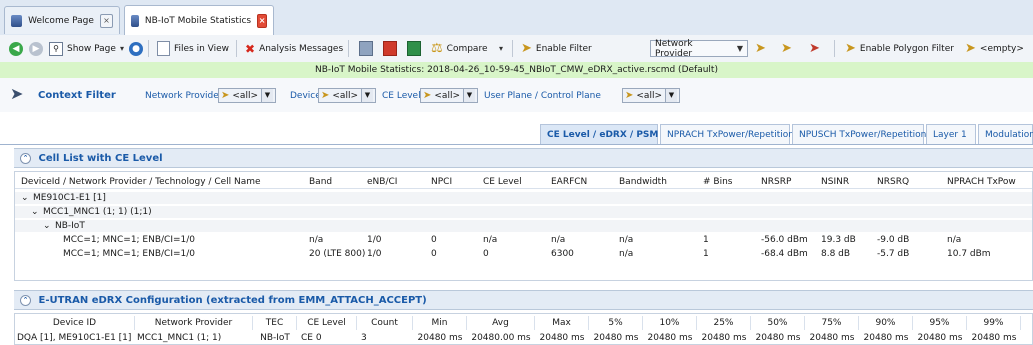  I want to click on cell-list-section-header: ⌃ Cell List with CE Level, so click(523, 158).